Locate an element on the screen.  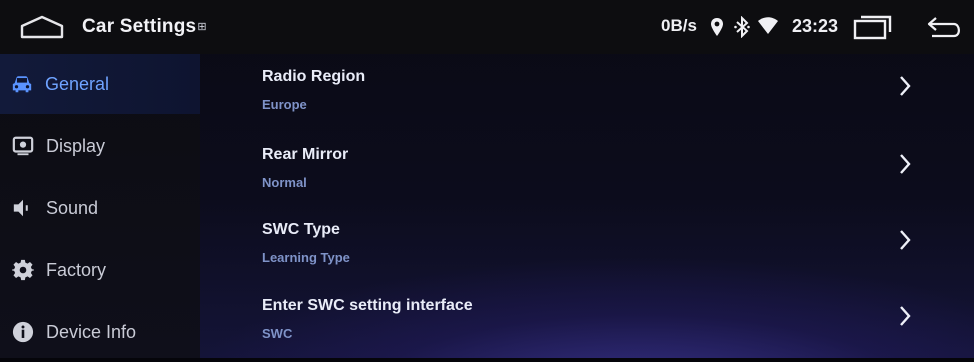
location-icon is located at coordinates (717, 27).